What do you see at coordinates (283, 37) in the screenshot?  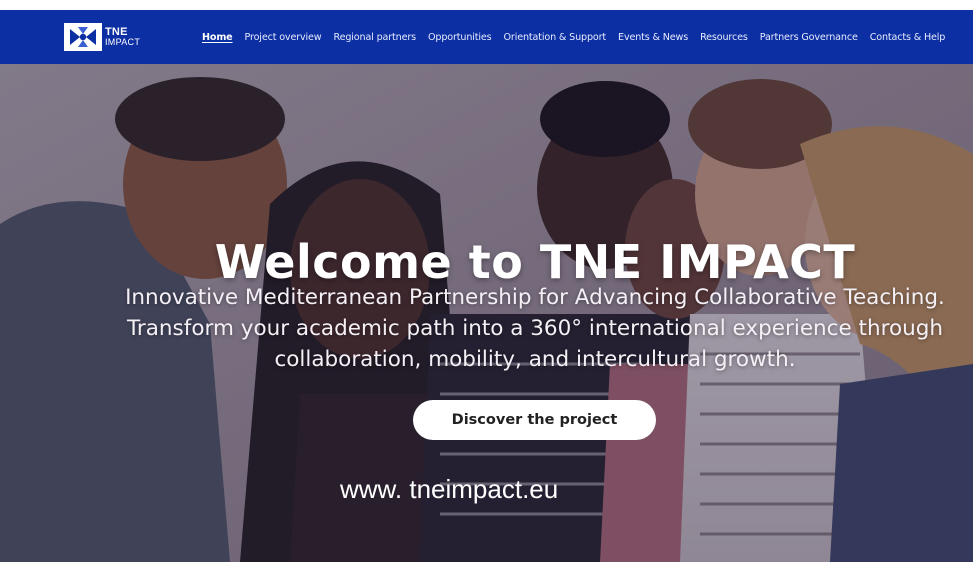 I see `nav-item-project-overview: Project overview` at bounding box center [283, 37].